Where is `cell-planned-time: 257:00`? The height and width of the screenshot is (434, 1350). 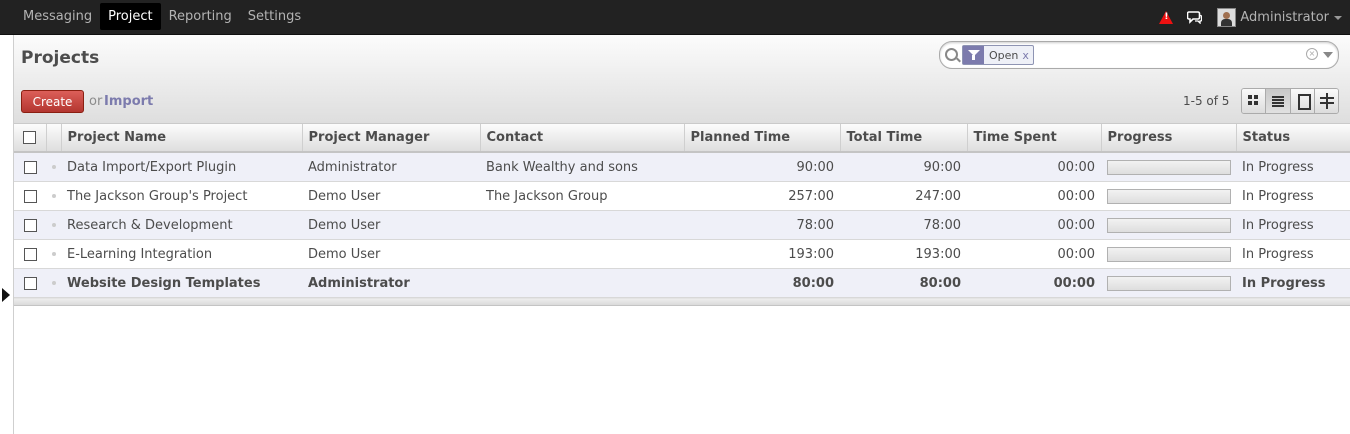 cell-planned-time: 257:00 is located at coordinates (762, 196).